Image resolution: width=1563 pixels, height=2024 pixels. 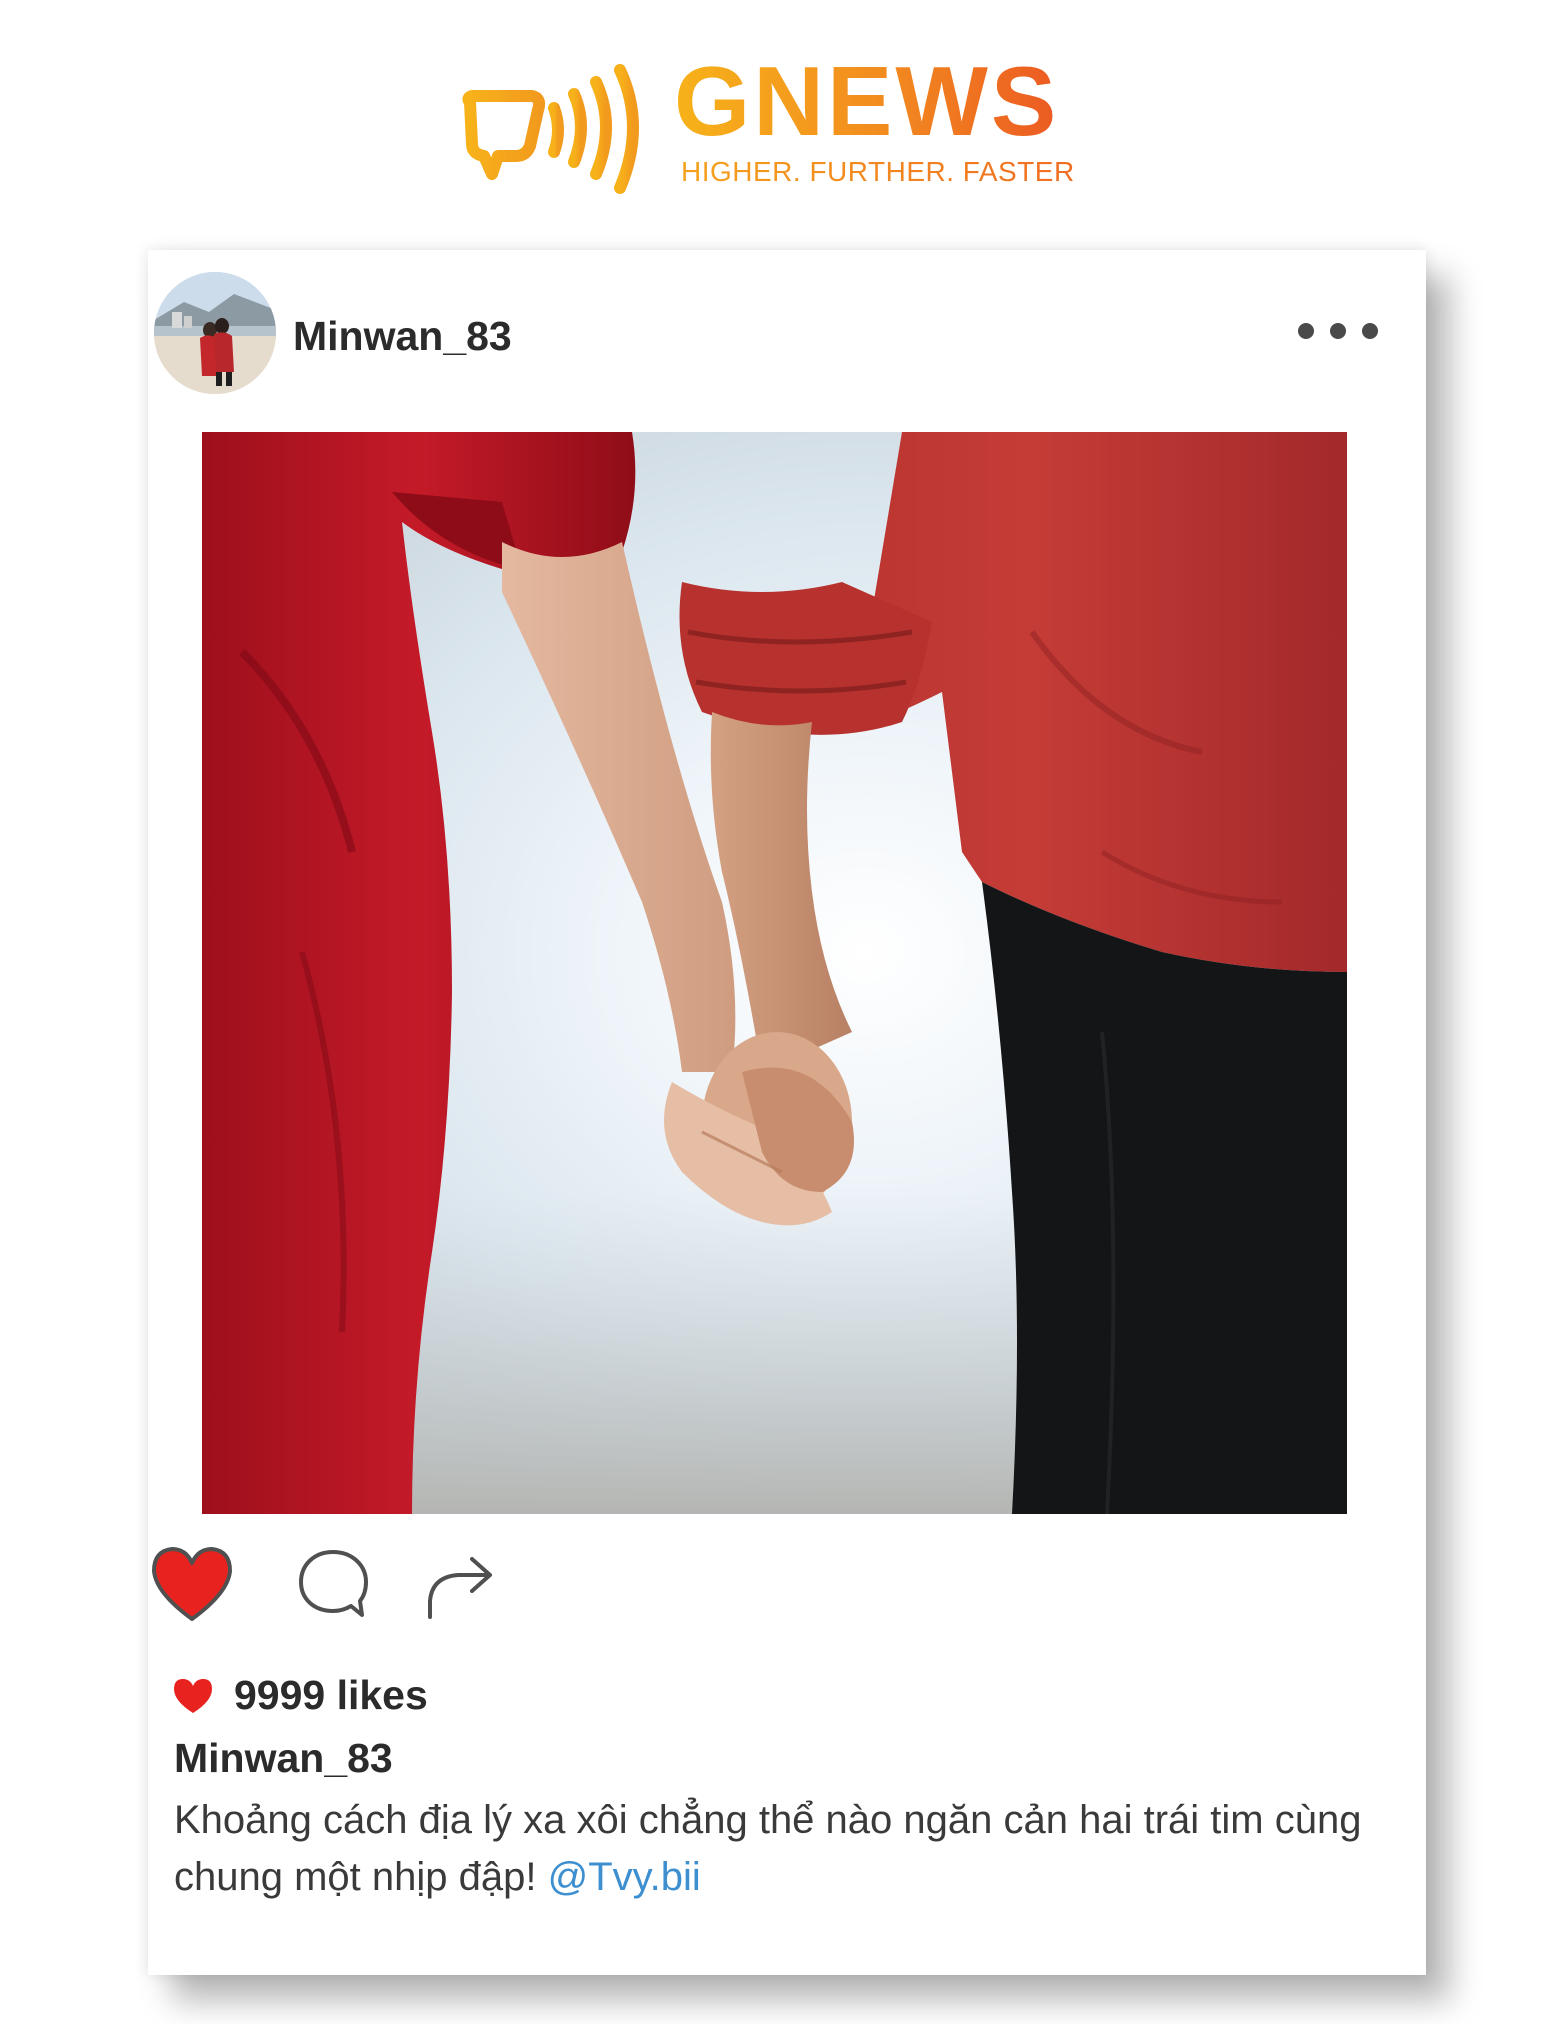 I want to click on avatar-image, so click(x=215, y=333).